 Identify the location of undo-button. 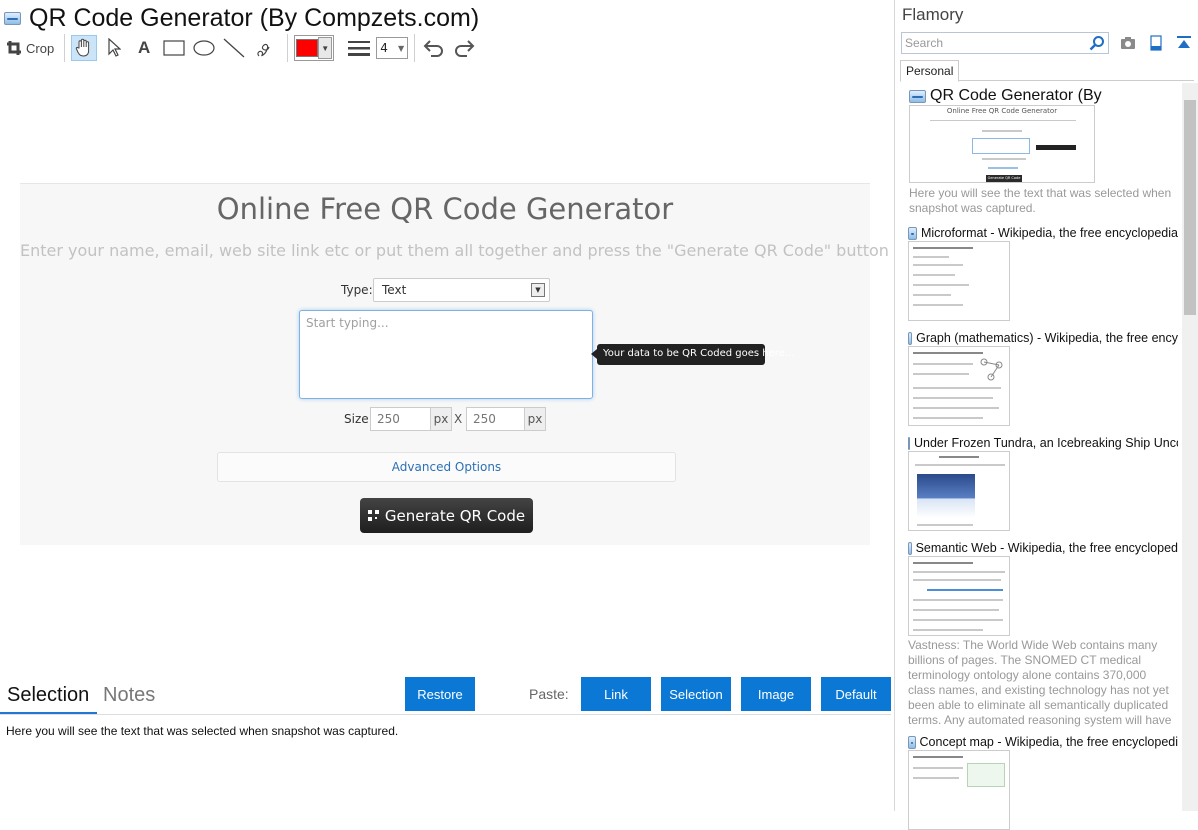
(434, 48).